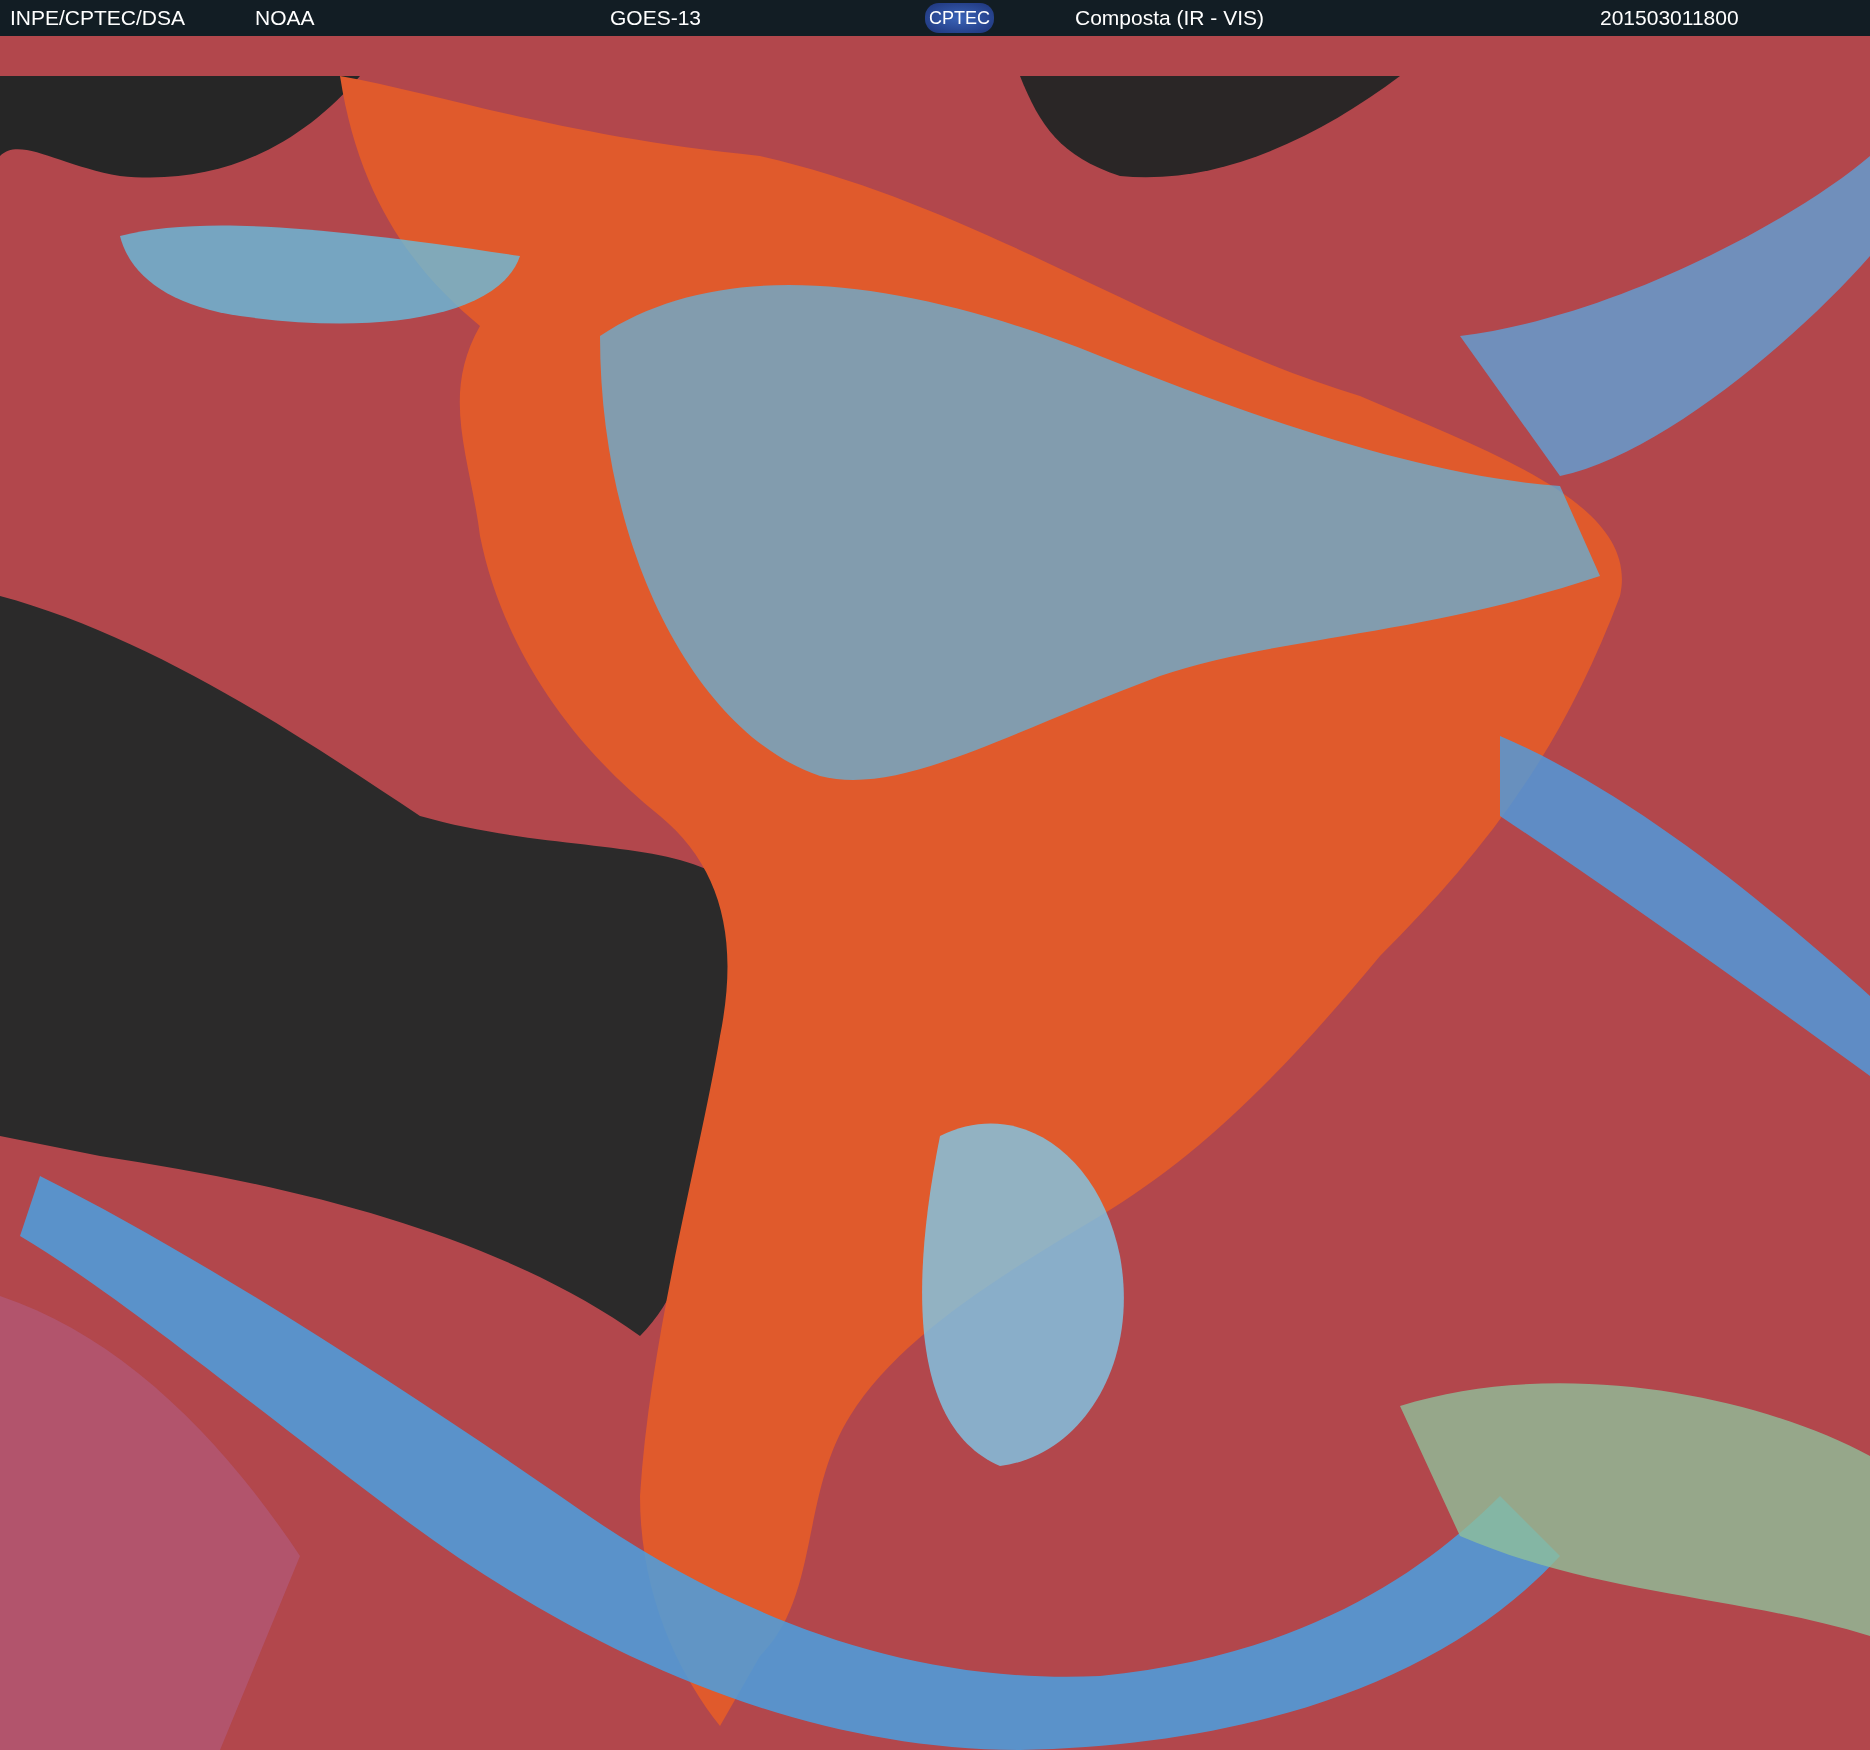  I want to click on logo: CPTEC, so click(959, 18).